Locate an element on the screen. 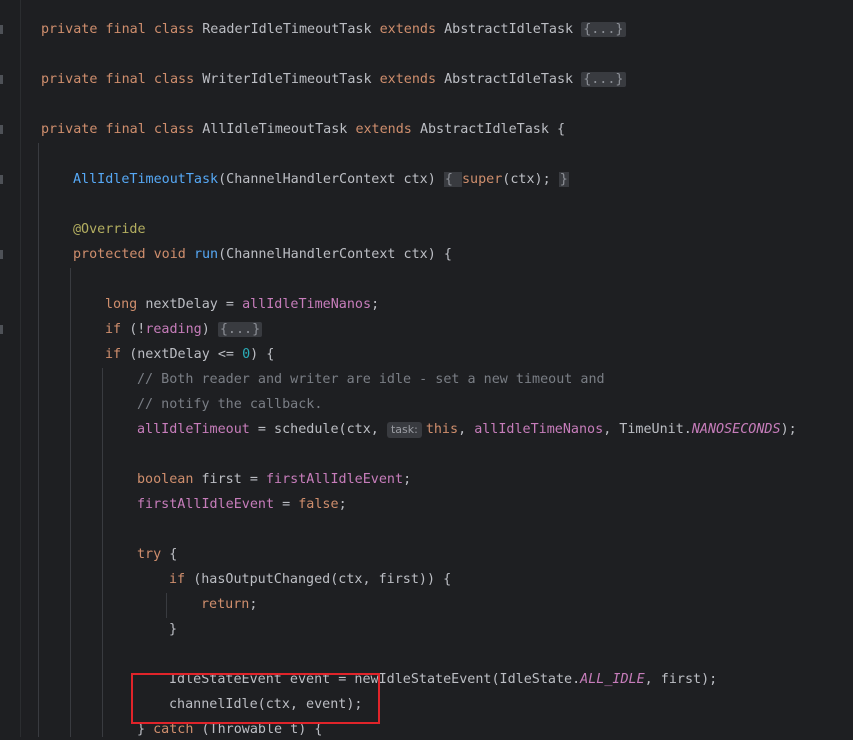 This screenshot has width=853, height=740. code-token: = is located at coordinates (286, 504).